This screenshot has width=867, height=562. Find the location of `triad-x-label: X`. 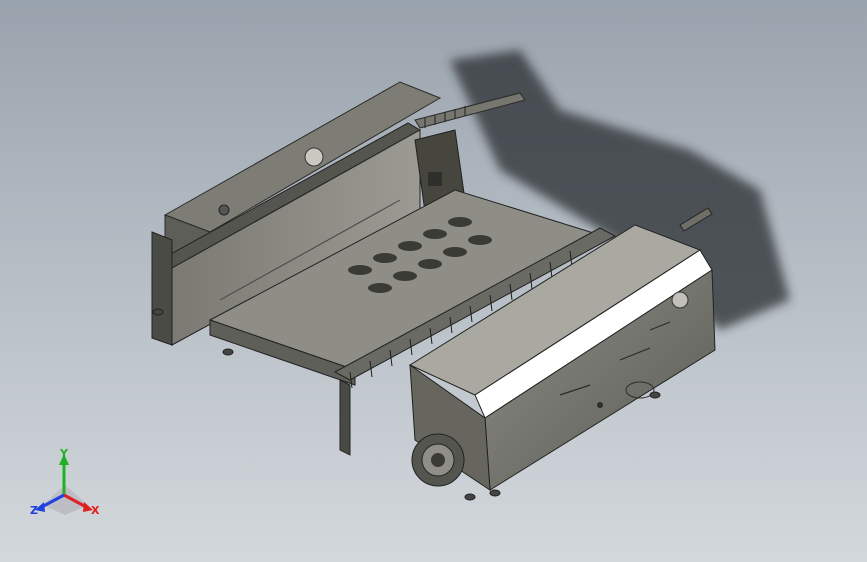

triad-x-label: X is located at coordinates (95, 510).